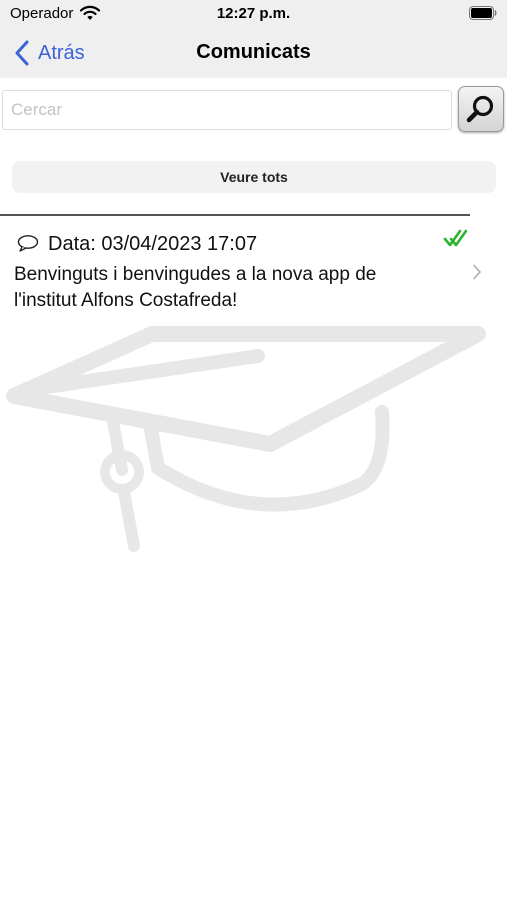  I want to click on show-all-button: Veure tots, so click(254, 177).